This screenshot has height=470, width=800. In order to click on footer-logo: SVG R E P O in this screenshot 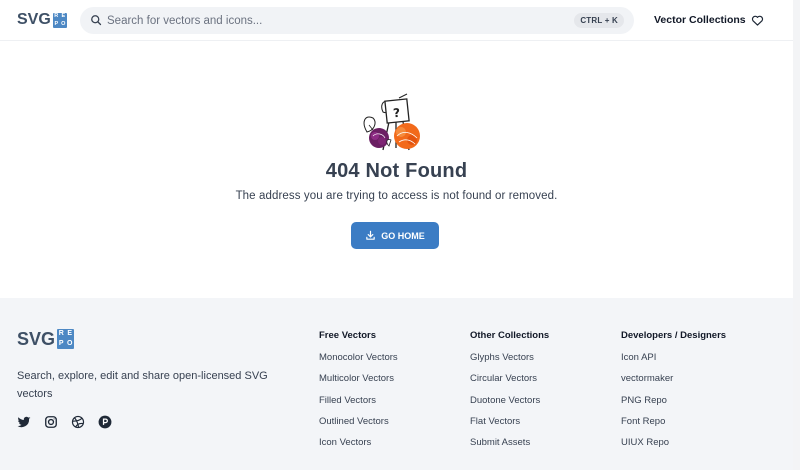, I will do `click(46, 339)`.